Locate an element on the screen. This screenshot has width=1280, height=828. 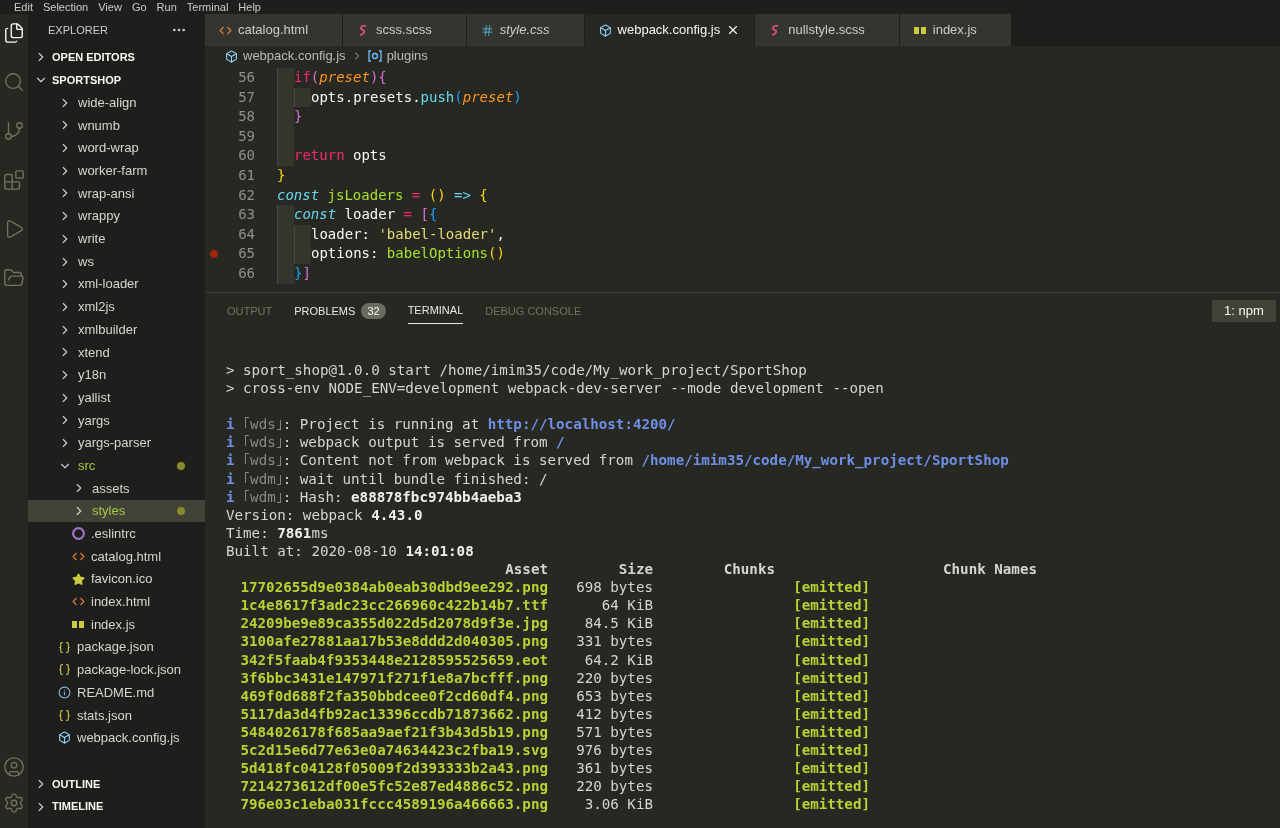
tree-item: wrap-ansi is located at coordinates (116, 193).